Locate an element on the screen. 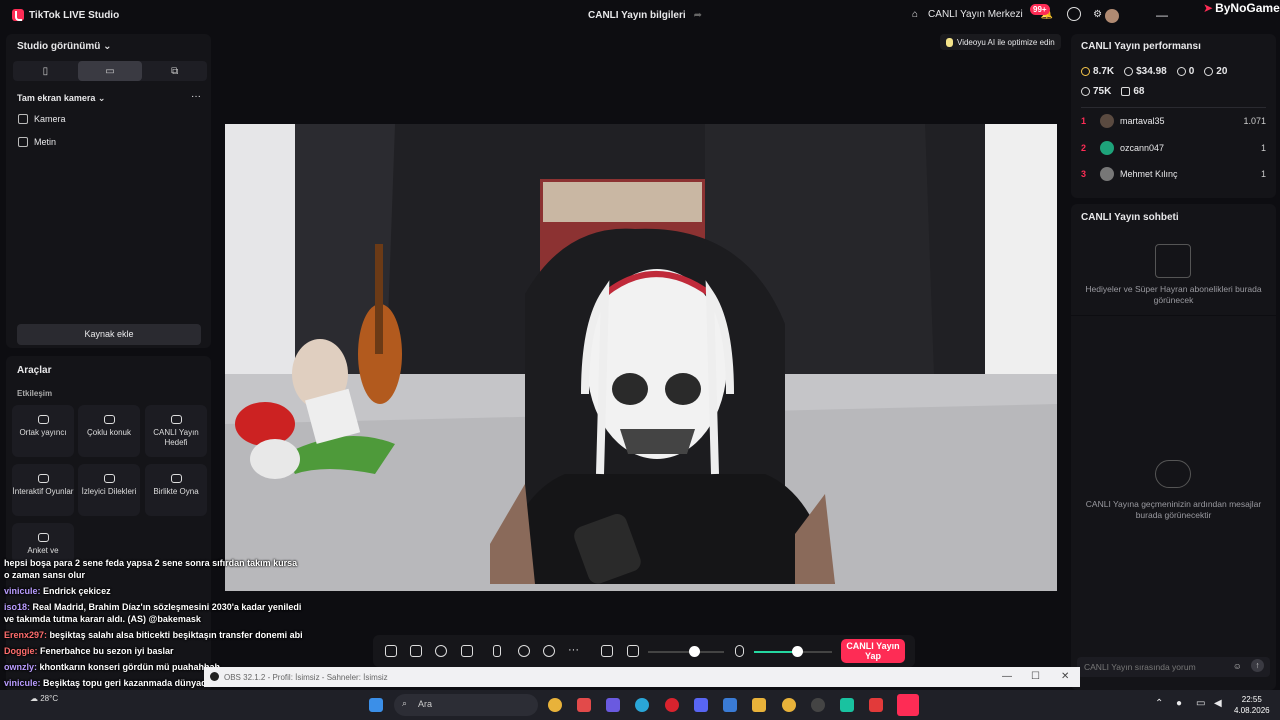  top-gifter-row: 1 martaval35 1.071 is located at coordinates (1173, 121).